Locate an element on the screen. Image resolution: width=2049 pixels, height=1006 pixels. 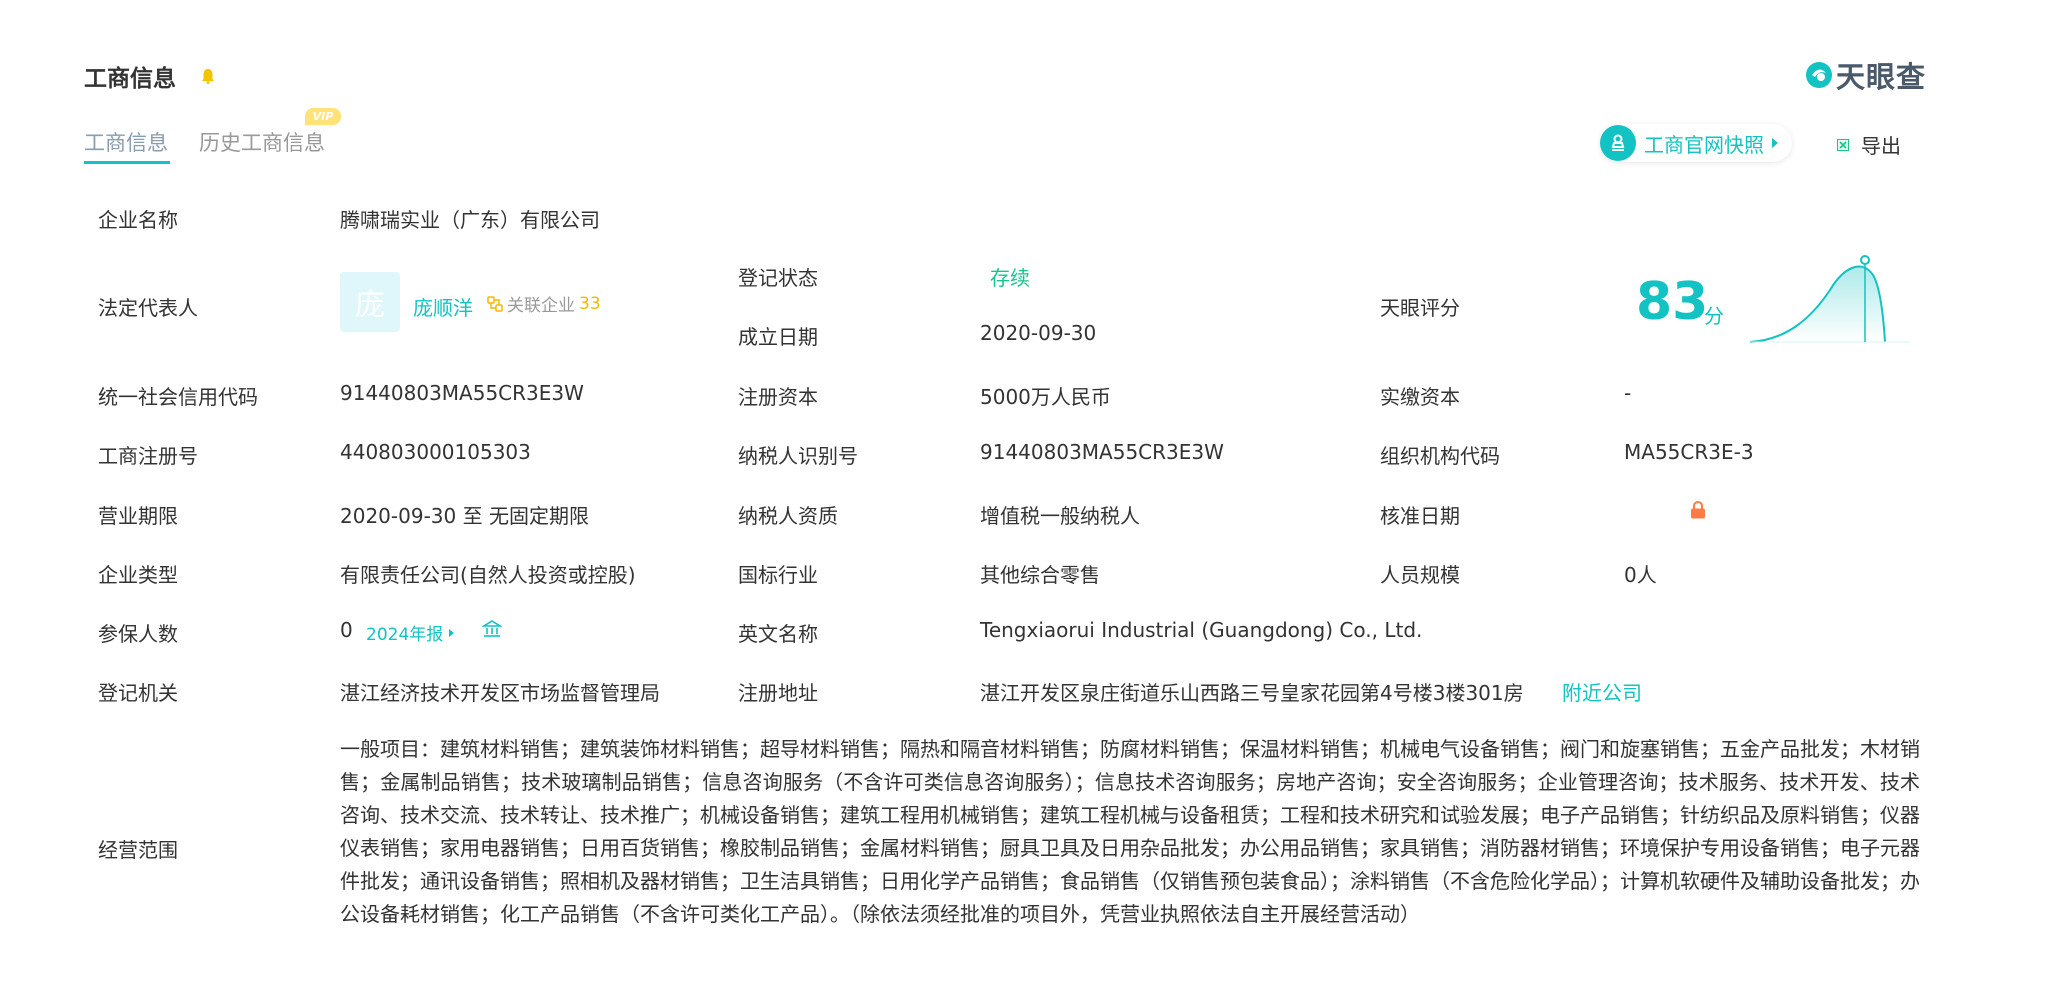
link-icon is located at coordinates (495, 303).